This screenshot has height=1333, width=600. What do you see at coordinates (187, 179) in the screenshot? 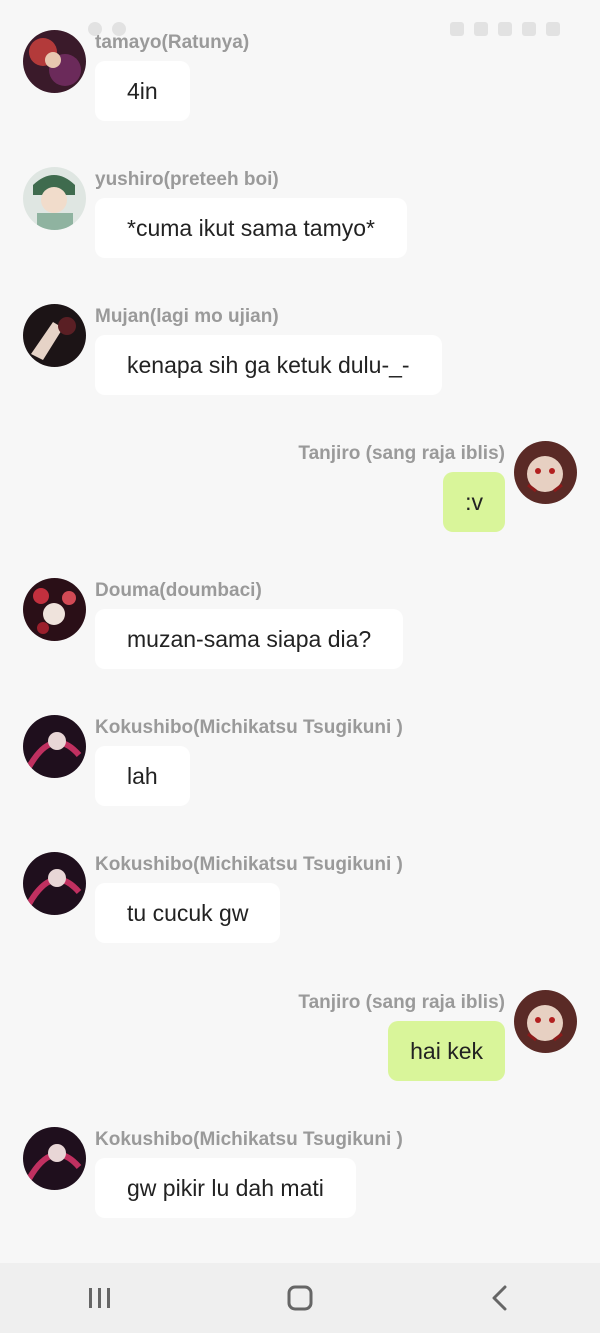
I see `sender-name: yushiro(preteeh boi)` at bounding box center [187, 179].